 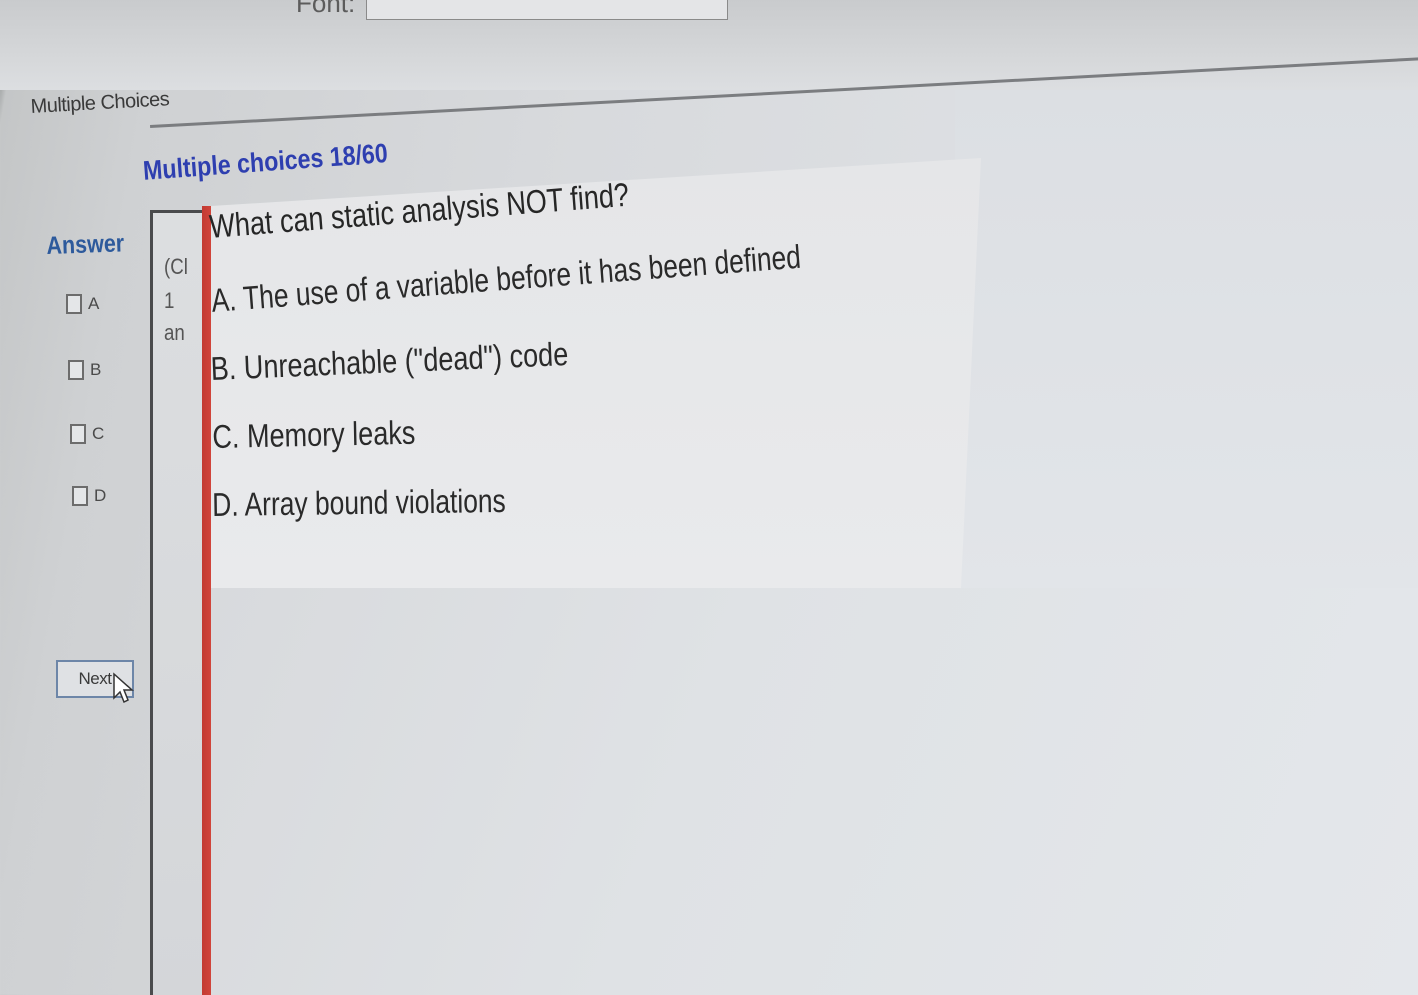 I want to click on page-title: Multiple choices 18/60, so click(x=265, y=162).